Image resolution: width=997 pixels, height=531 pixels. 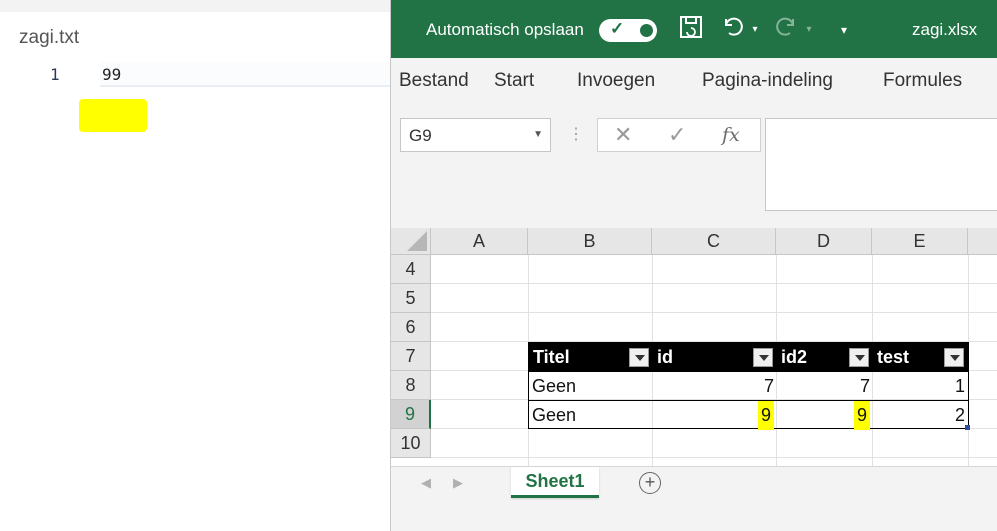 I want to click on toggle-knob, so click(x=646, y=30).